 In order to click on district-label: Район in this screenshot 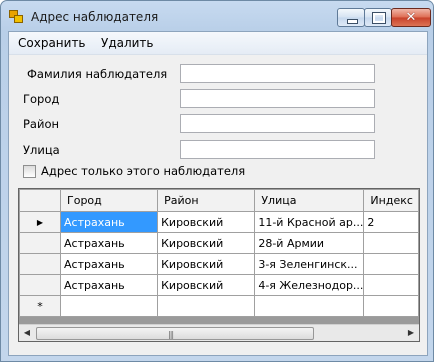, I will do `click(41, 124)`.